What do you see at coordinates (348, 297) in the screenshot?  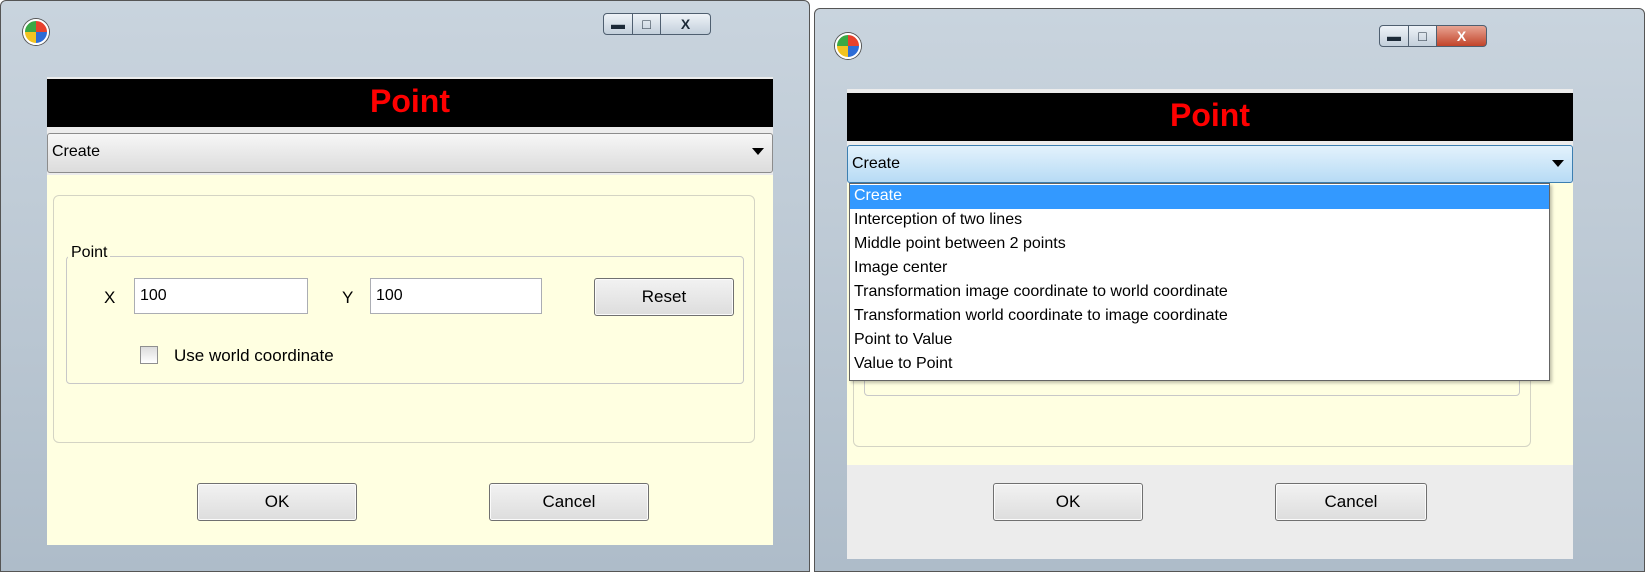 I see `y-label: Y` at bounding box center [348, 297].